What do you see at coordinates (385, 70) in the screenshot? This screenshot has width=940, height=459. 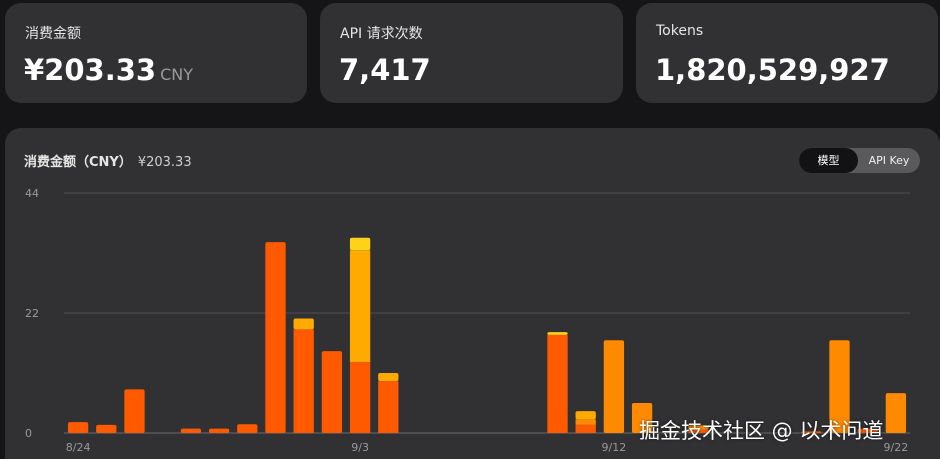 I see `stat-value: 7,417` at bounding box center [385, 70].